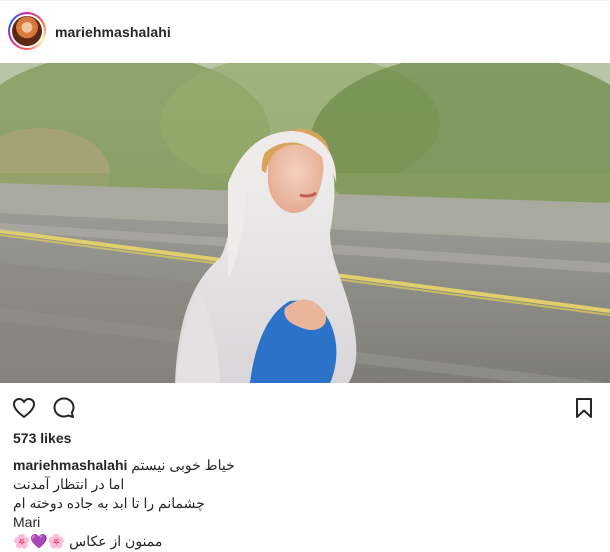 The width and height of the screenshot is (610, 552). Describe the element at coordinates (183, 465) in the screenshot. I see `caption-line: خیاط خوبی نیستم` at that location.